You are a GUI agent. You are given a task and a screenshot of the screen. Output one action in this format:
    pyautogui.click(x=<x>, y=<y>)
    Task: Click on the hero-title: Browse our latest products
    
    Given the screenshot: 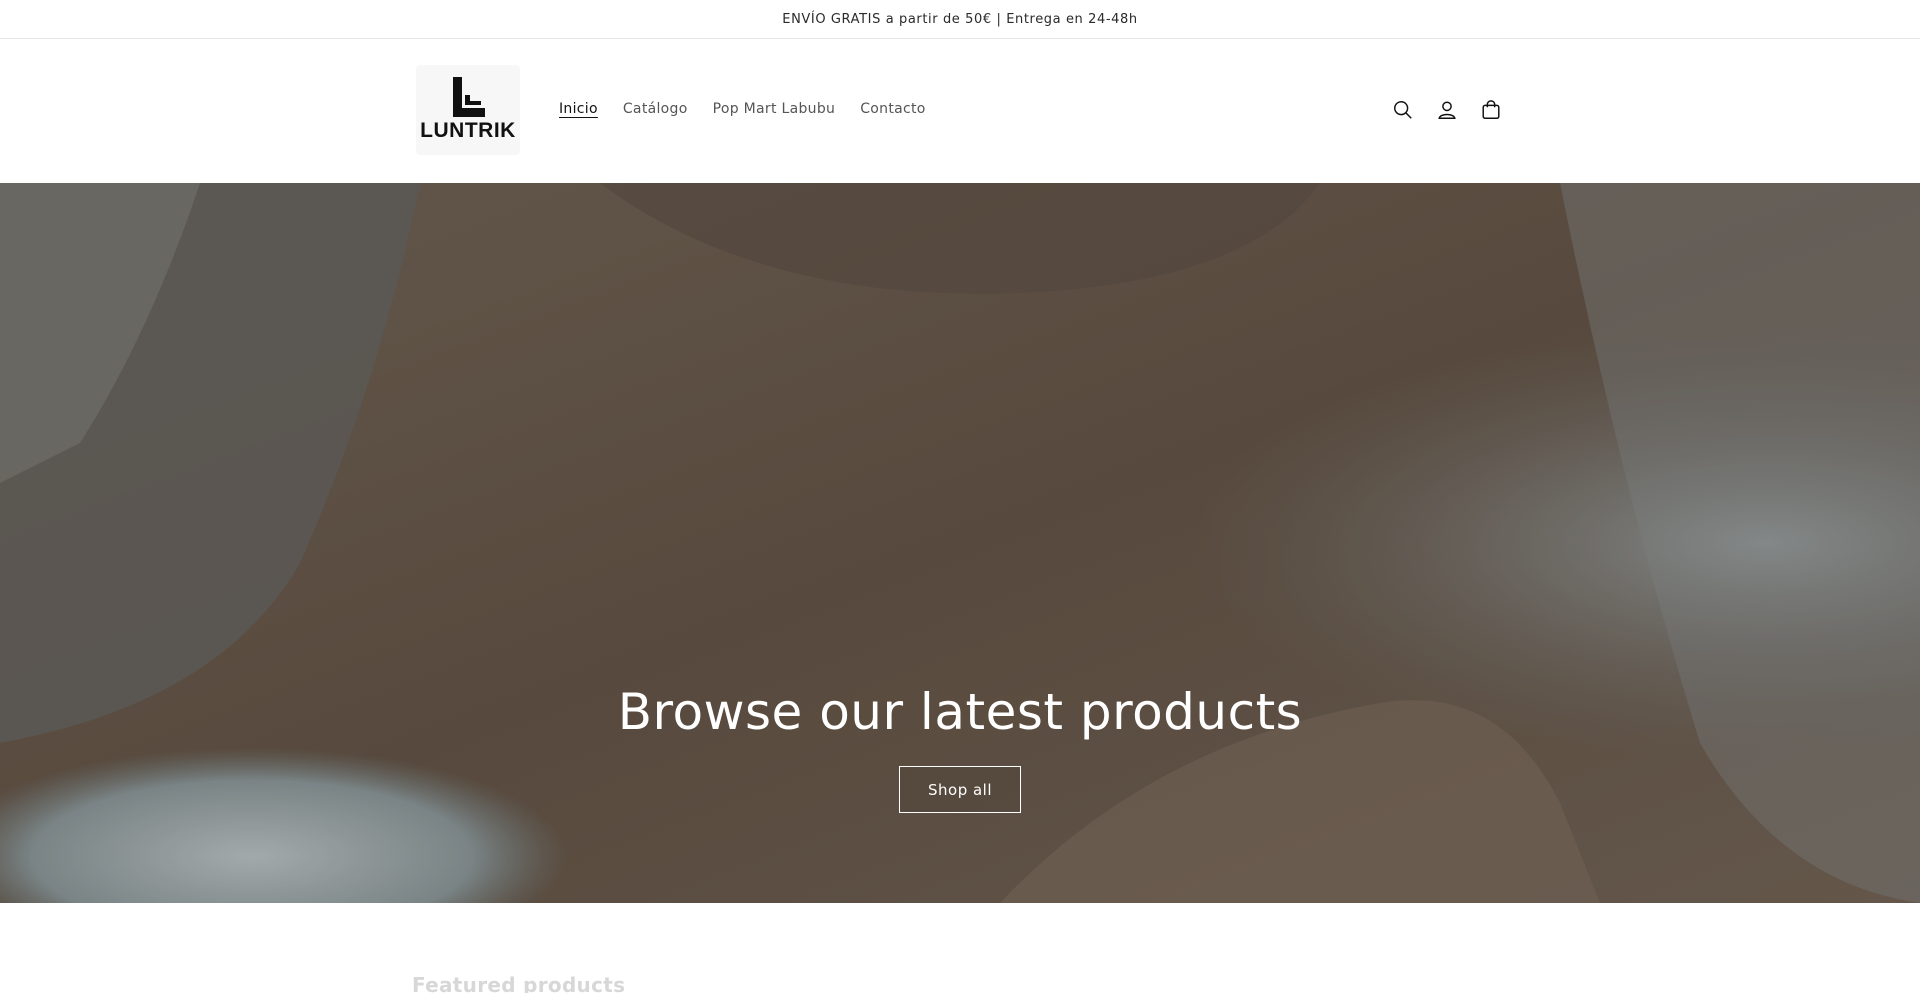 What is the action you would take?
    pyautogui.click(x=960, y=712)
    